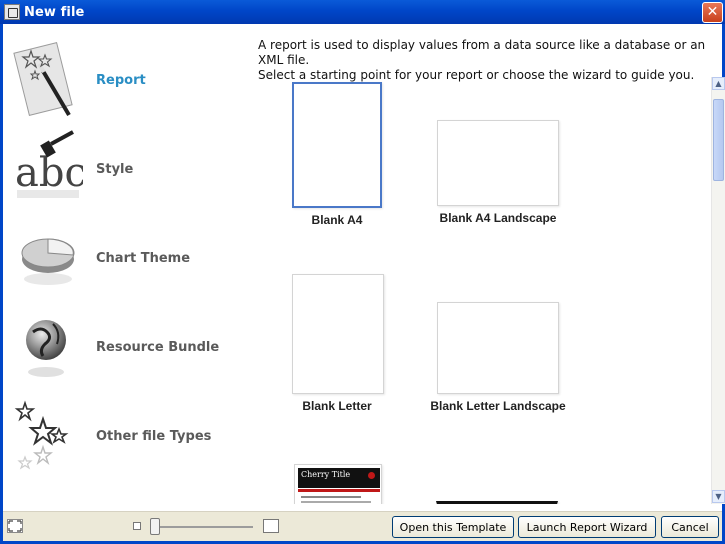  Describe the element at coordinates (498, 218) in the screenshot. I see `template-label: Blank A4 Landscape` at that location.